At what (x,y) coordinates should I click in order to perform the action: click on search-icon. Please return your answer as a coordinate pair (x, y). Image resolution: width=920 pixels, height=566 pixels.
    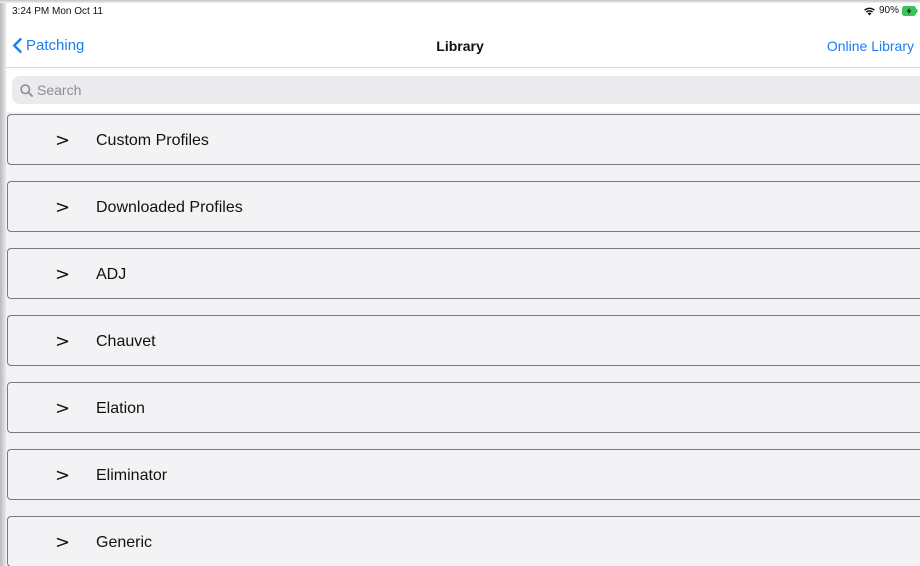
    Looking at the image, I should click on (26, 90).